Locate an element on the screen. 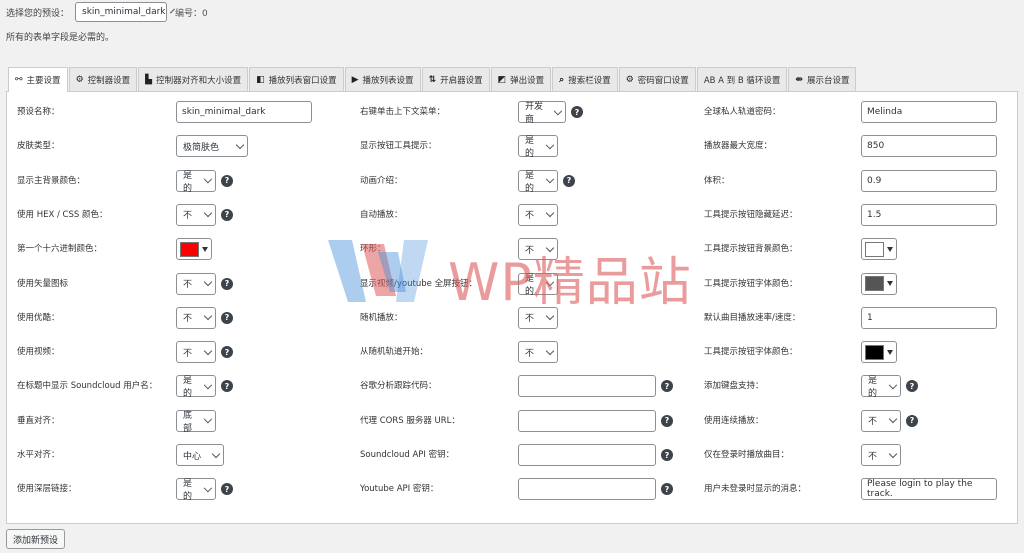 The image size is (1024, 553). tab-2: ▙ 控制器对齐和大小设置 is located at coordinates (193, 79).